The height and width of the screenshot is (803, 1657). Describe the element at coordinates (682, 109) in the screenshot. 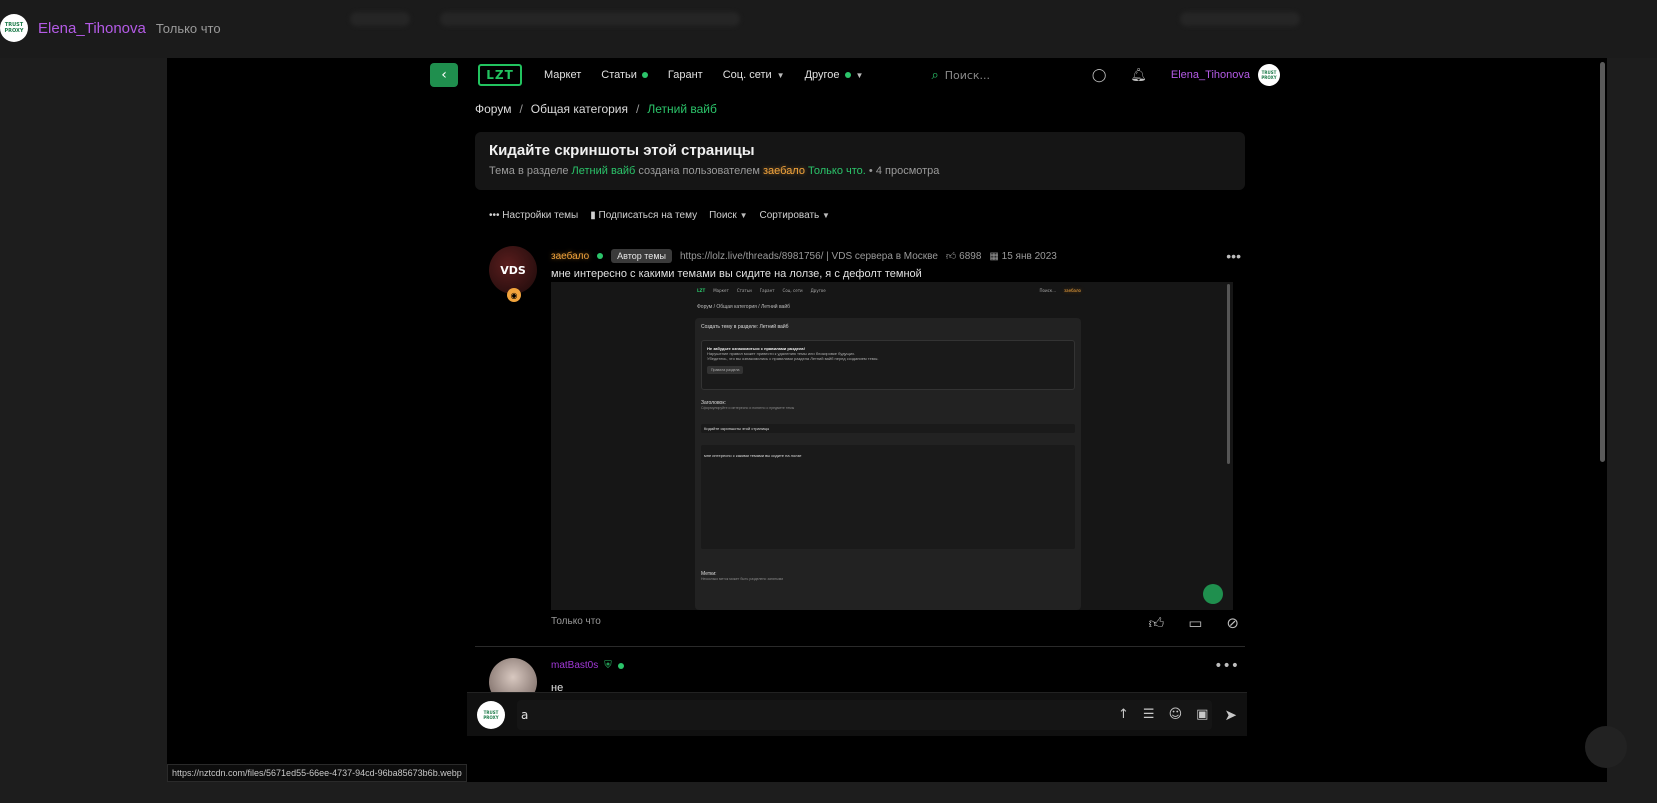

I see `breadcrumb-section: Летний вайб` at that location.